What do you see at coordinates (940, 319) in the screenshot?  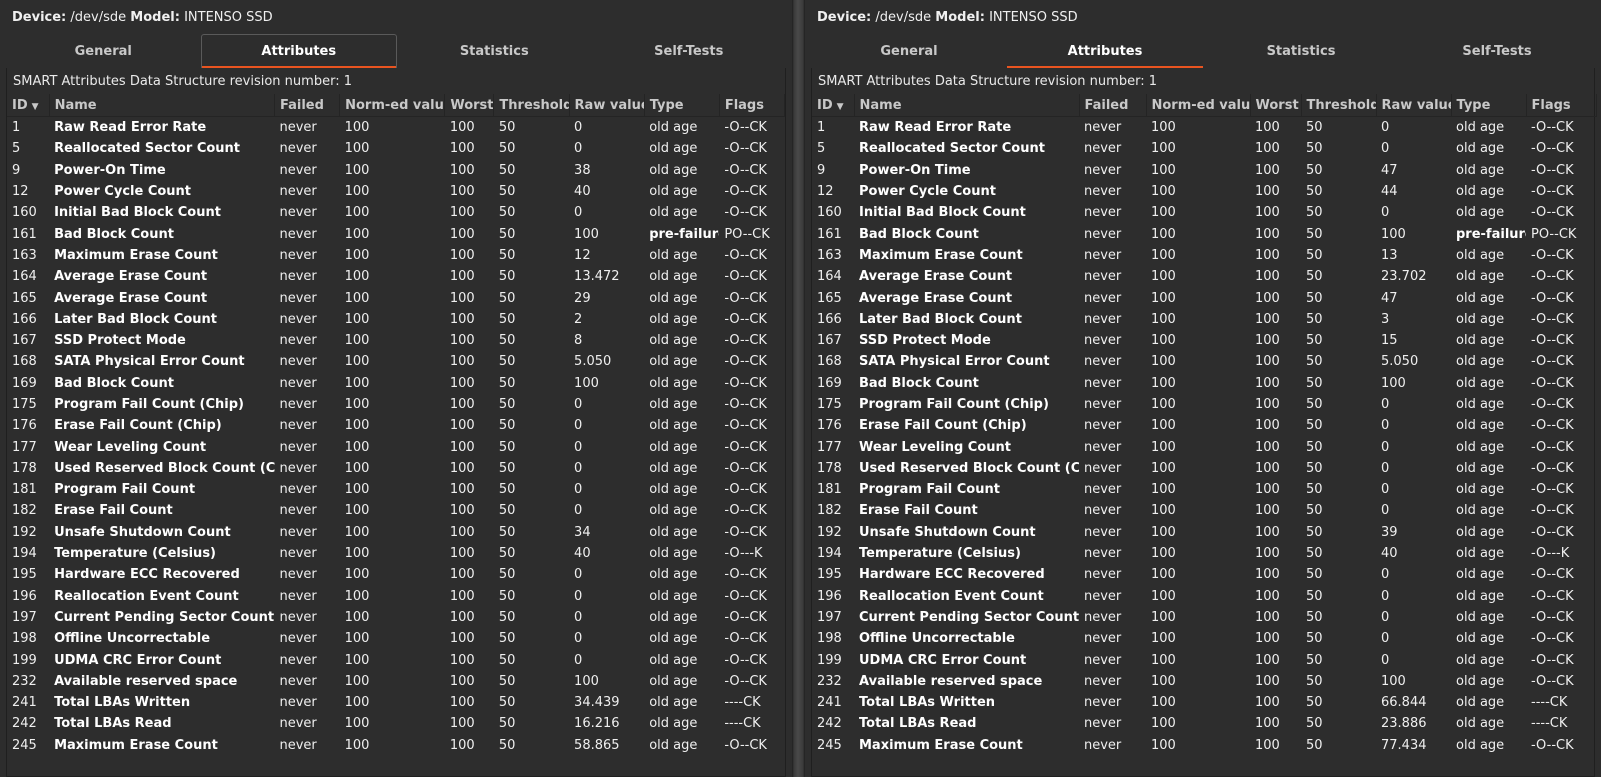 I see `cell-name: Later Bad Block Count` at bounding box center [940, 319].